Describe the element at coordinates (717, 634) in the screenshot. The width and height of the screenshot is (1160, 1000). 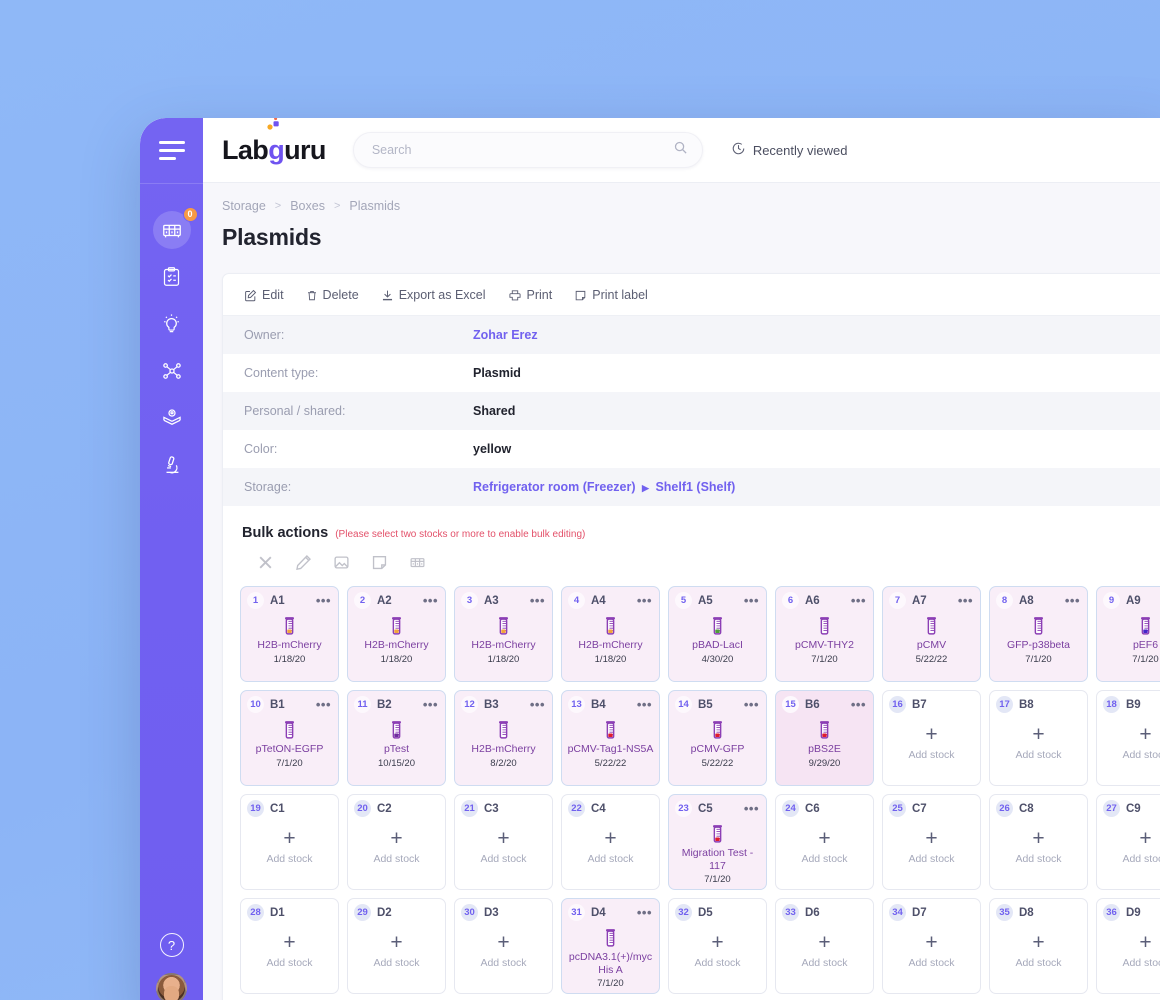
I see `box-cell-a5: 5 A5 ••• pBAD-LacI 4/30/20` at that location.